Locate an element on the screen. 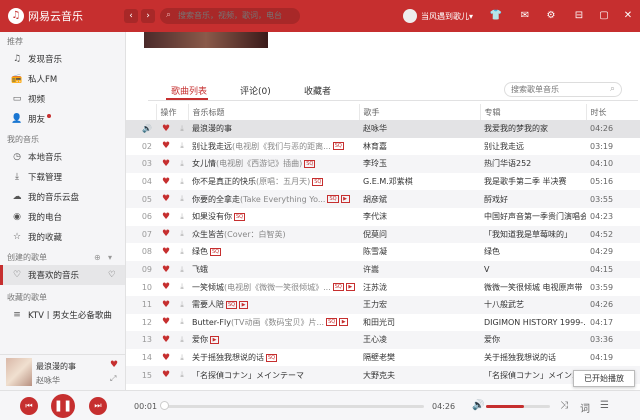 The width and height of the screenshot is (640, 420). table-row: 02 ♥ ⤓ 别让我走远(电视剧《我们与恶的距离... SQ 林育嘉 别让我走远 03:19 is located at coordinates (383, 146).